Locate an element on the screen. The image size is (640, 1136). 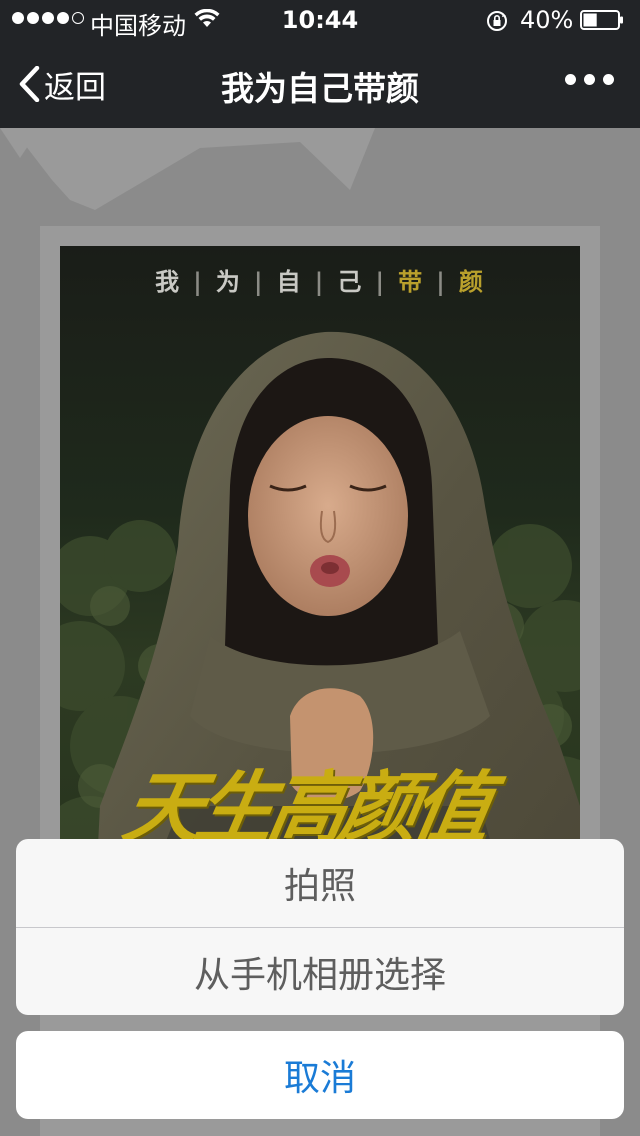
poster-header-word: 我 is located at coordinates (168, 281).